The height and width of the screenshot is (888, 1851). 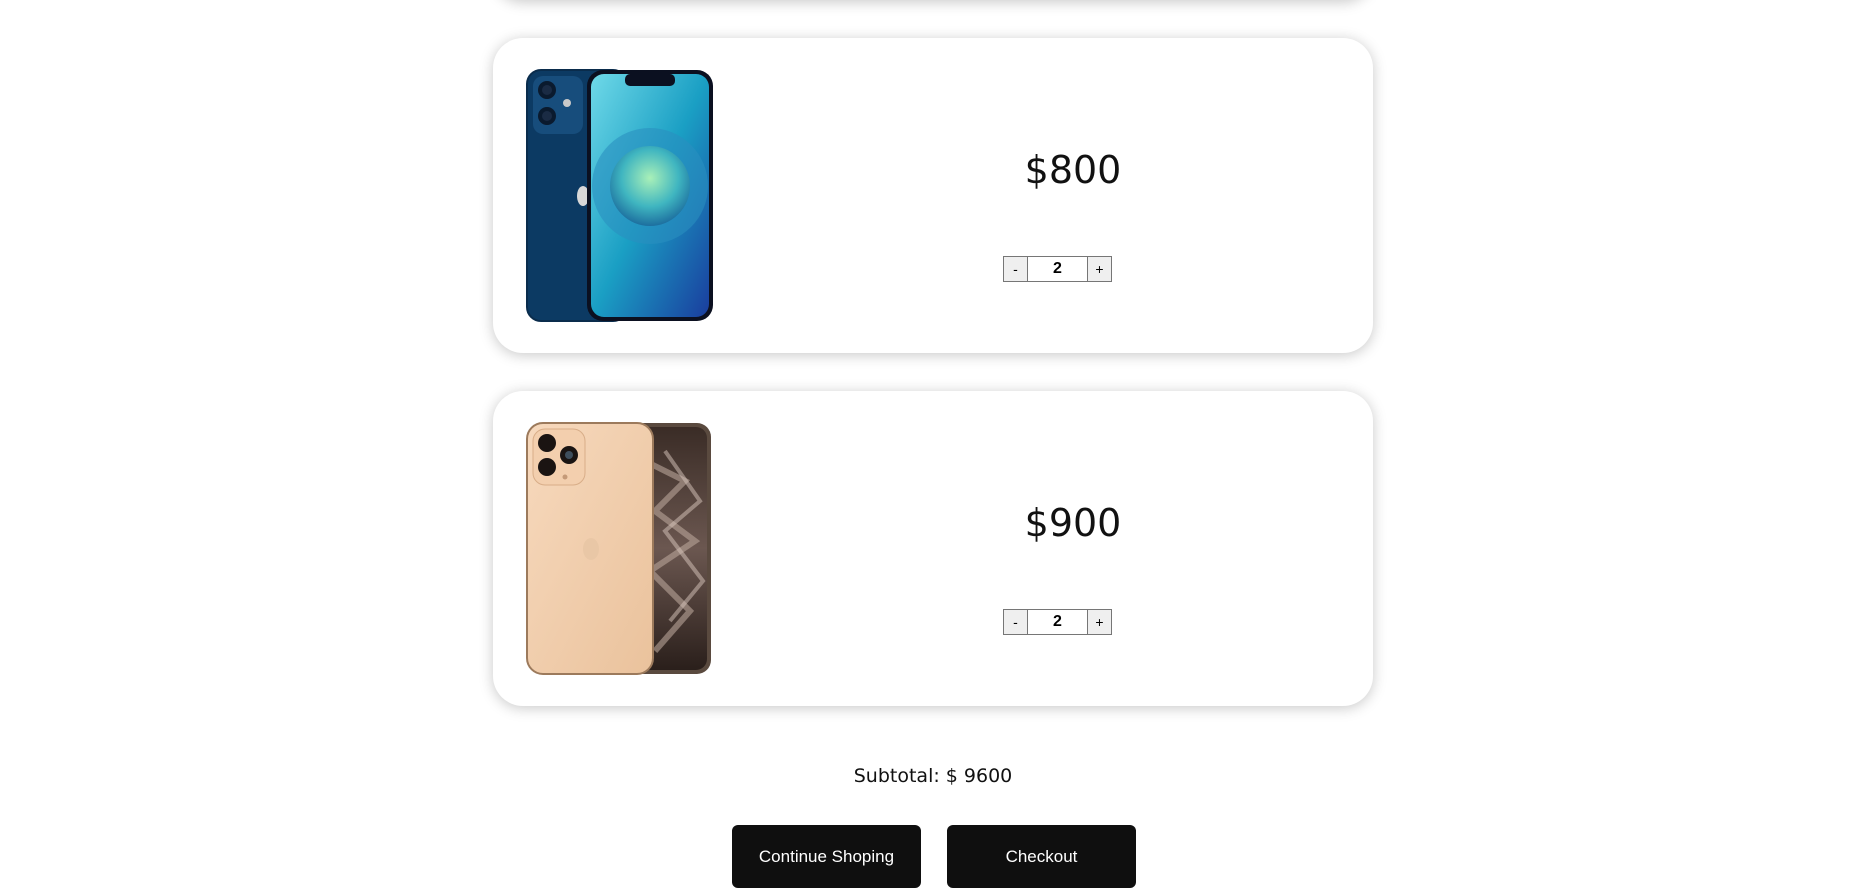 What do you see at coordinates (620, 195) in the screenshot?
I see `product-image-iphone-12-blue` at bounding box center [620, 195].